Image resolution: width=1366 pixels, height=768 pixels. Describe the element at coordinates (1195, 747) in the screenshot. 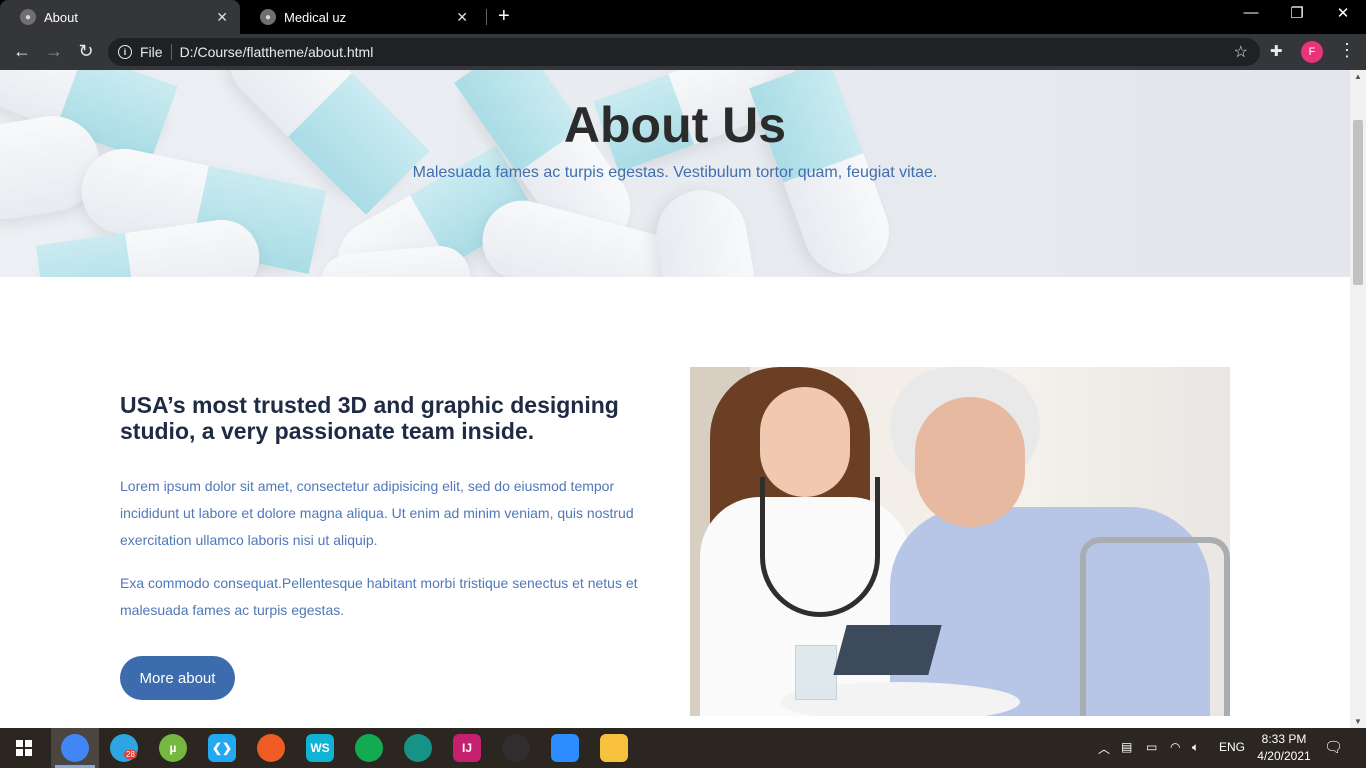

I see `volume-icon: 🔈︎` at that location.